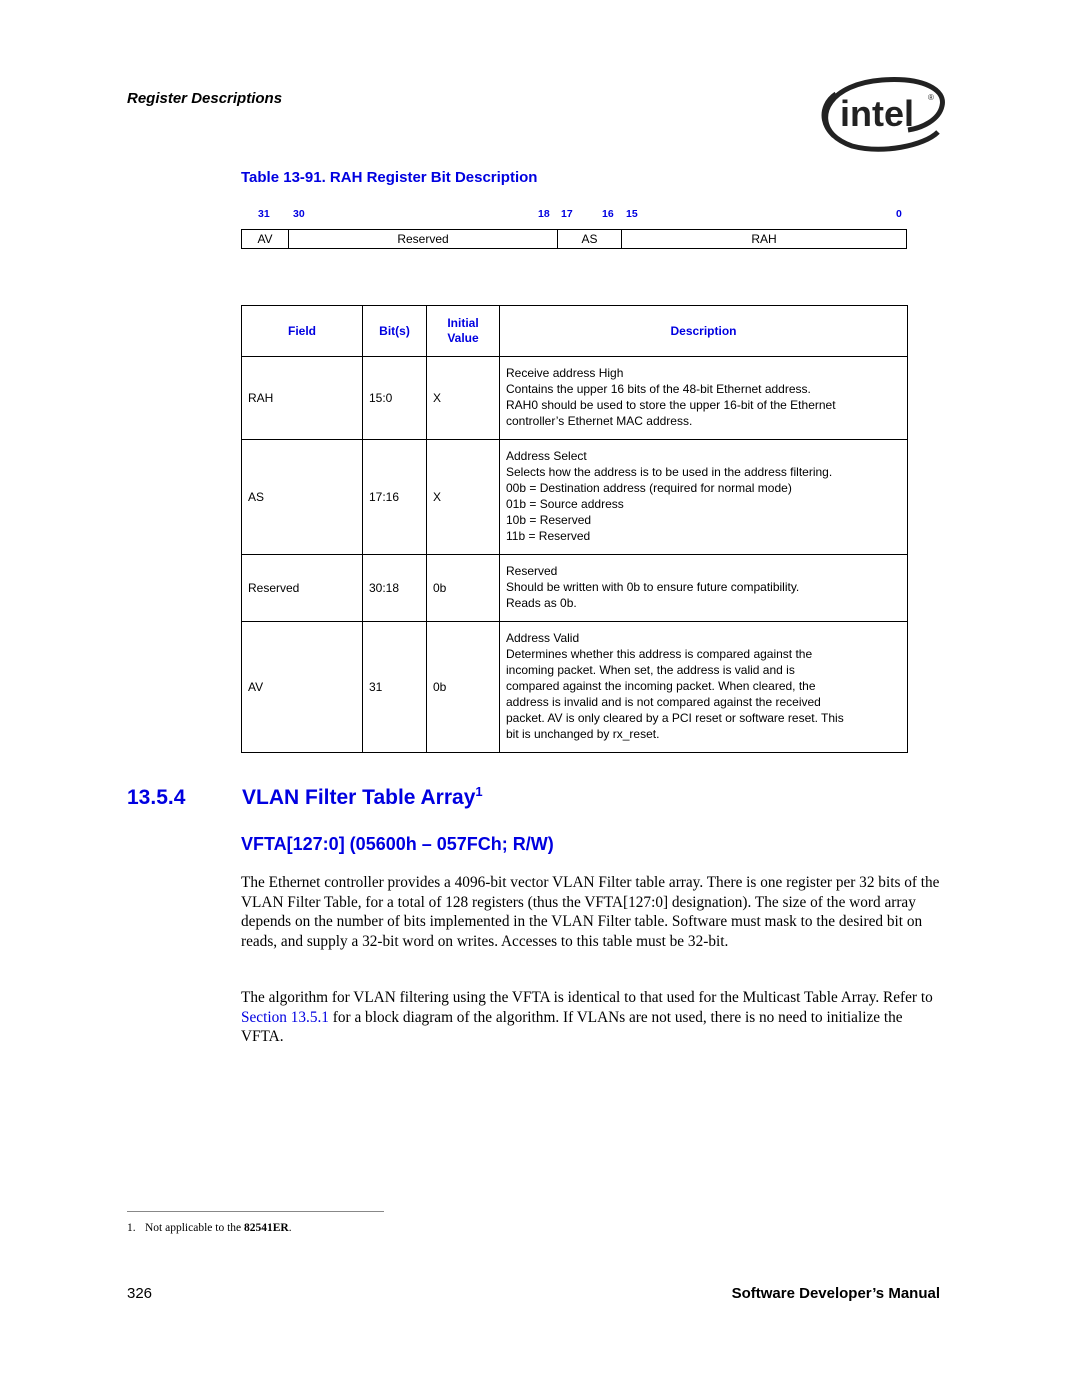 This screenshot has width=1080, height=1397. Describe the element at coordinates (397, 844) in the screenshot. I see `register-heading: VFTA[127:0] (05600h – 057FCh; R/W)` at that location.